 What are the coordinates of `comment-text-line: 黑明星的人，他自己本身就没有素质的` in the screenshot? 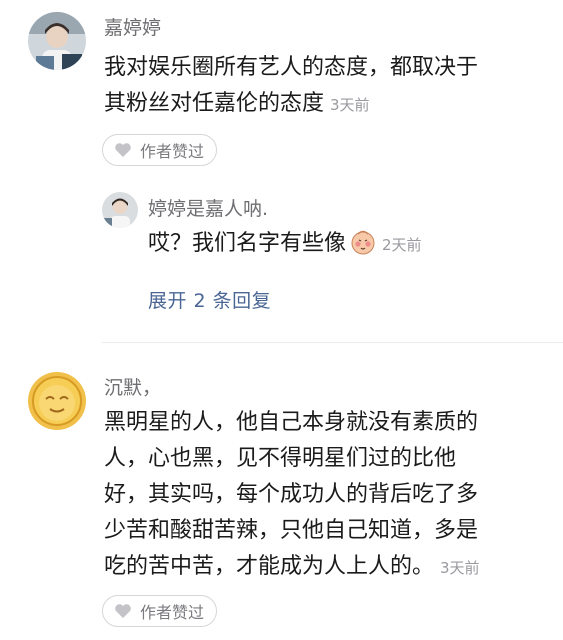 It's located at (291, 422).